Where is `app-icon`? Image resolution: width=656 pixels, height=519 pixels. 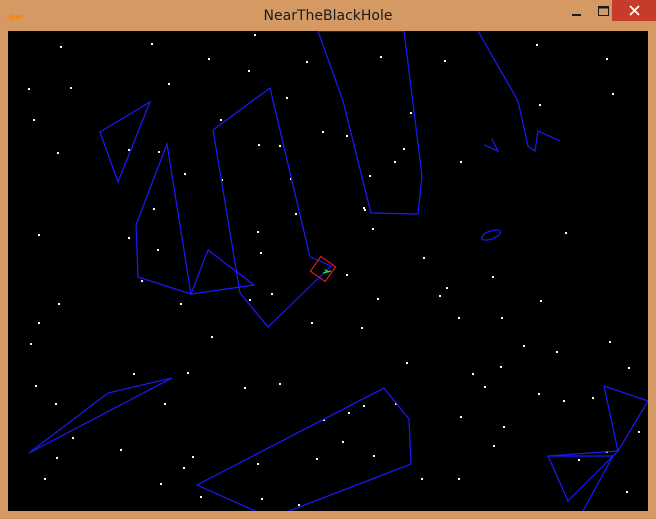 app-icon is located at coordinates (15, 16).